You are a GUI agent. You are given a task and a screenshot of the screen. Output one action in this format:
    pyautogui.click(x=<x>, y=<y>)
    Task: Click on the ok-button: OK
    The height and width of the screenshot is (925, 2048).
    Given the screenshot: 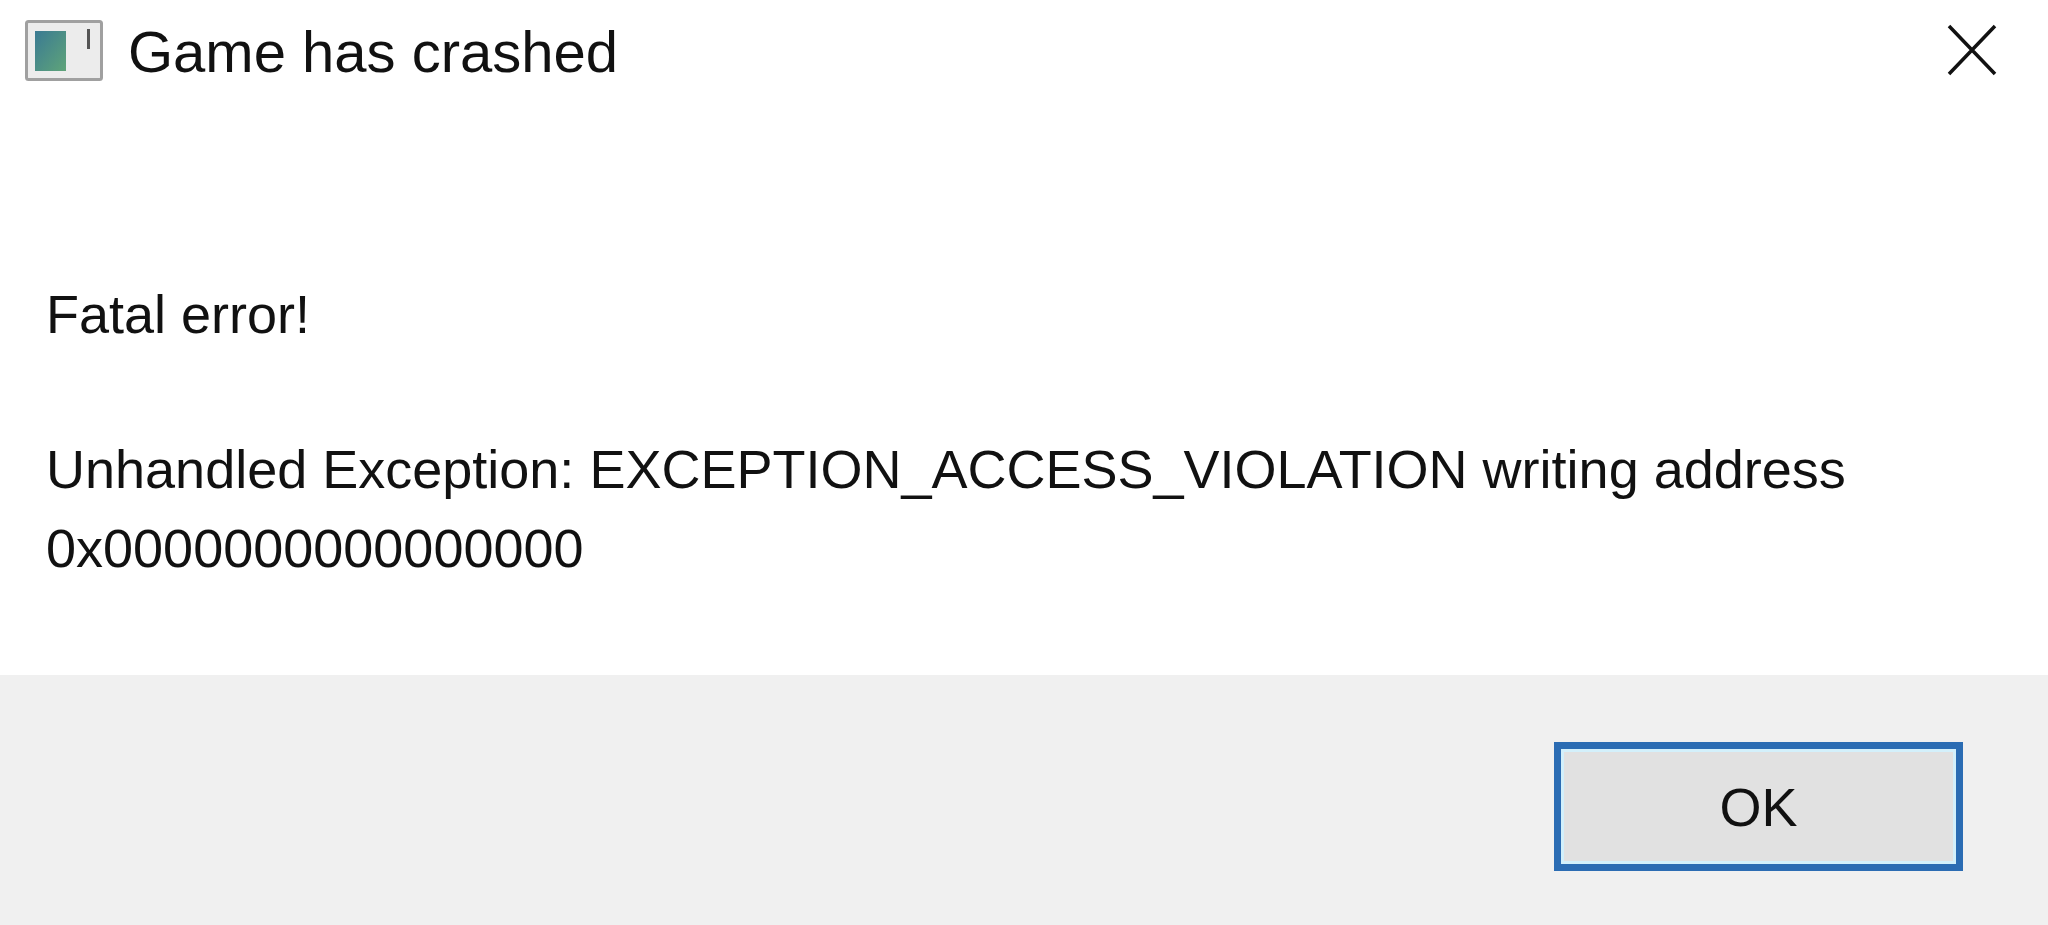 What is the action you would take?
    pyautogui.click(x=1758, y=806)
    